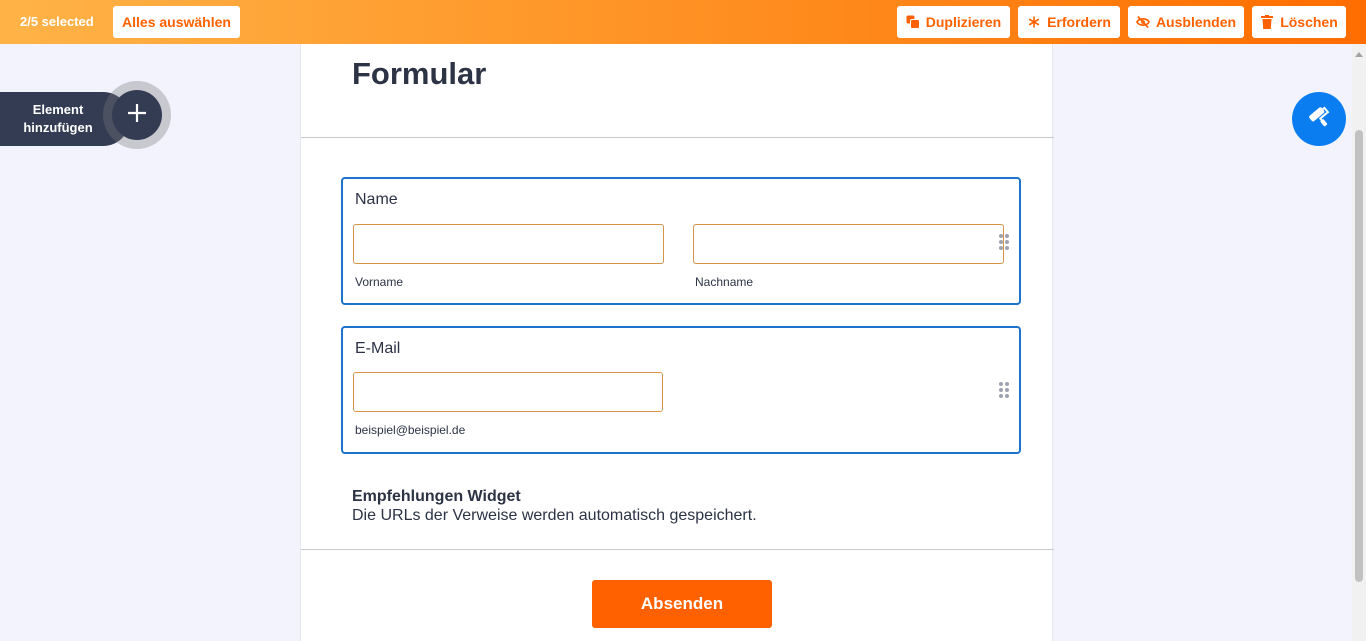  What do you see at coordinates (848, 244) in the screenshot?
I see `last-name-input` at bounding box center [848, 244].